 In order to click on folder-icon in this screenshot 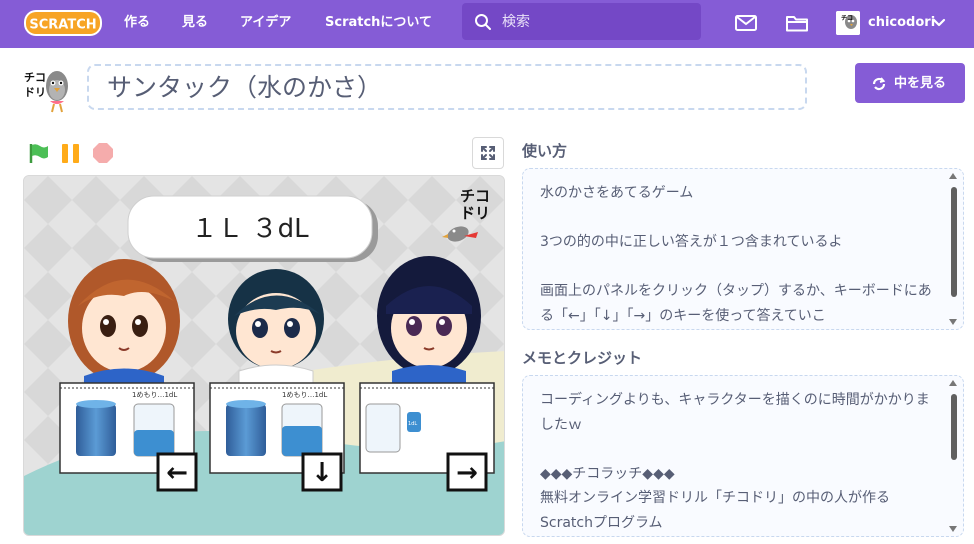, I will do `click(797, 23)`.